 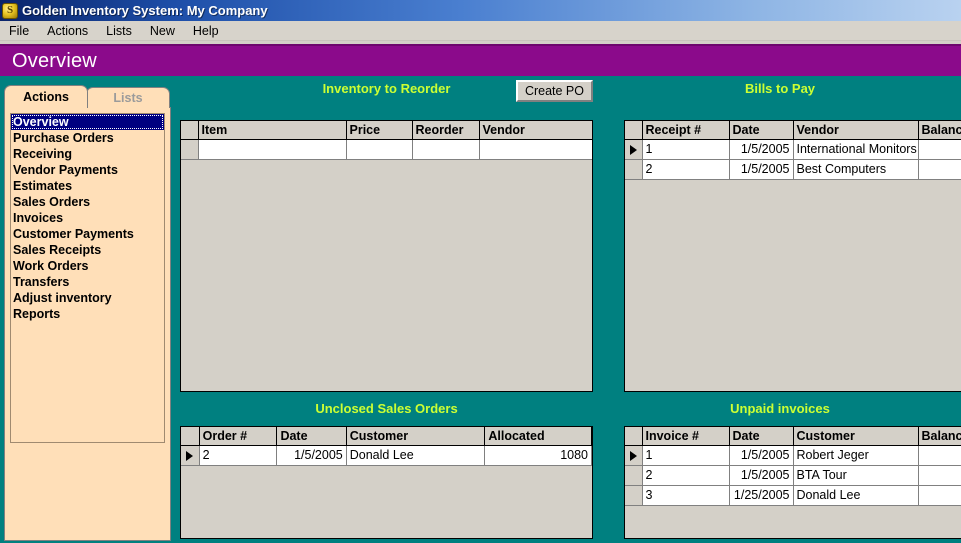 I want to click on cell-price, so click(x=379, y=149).